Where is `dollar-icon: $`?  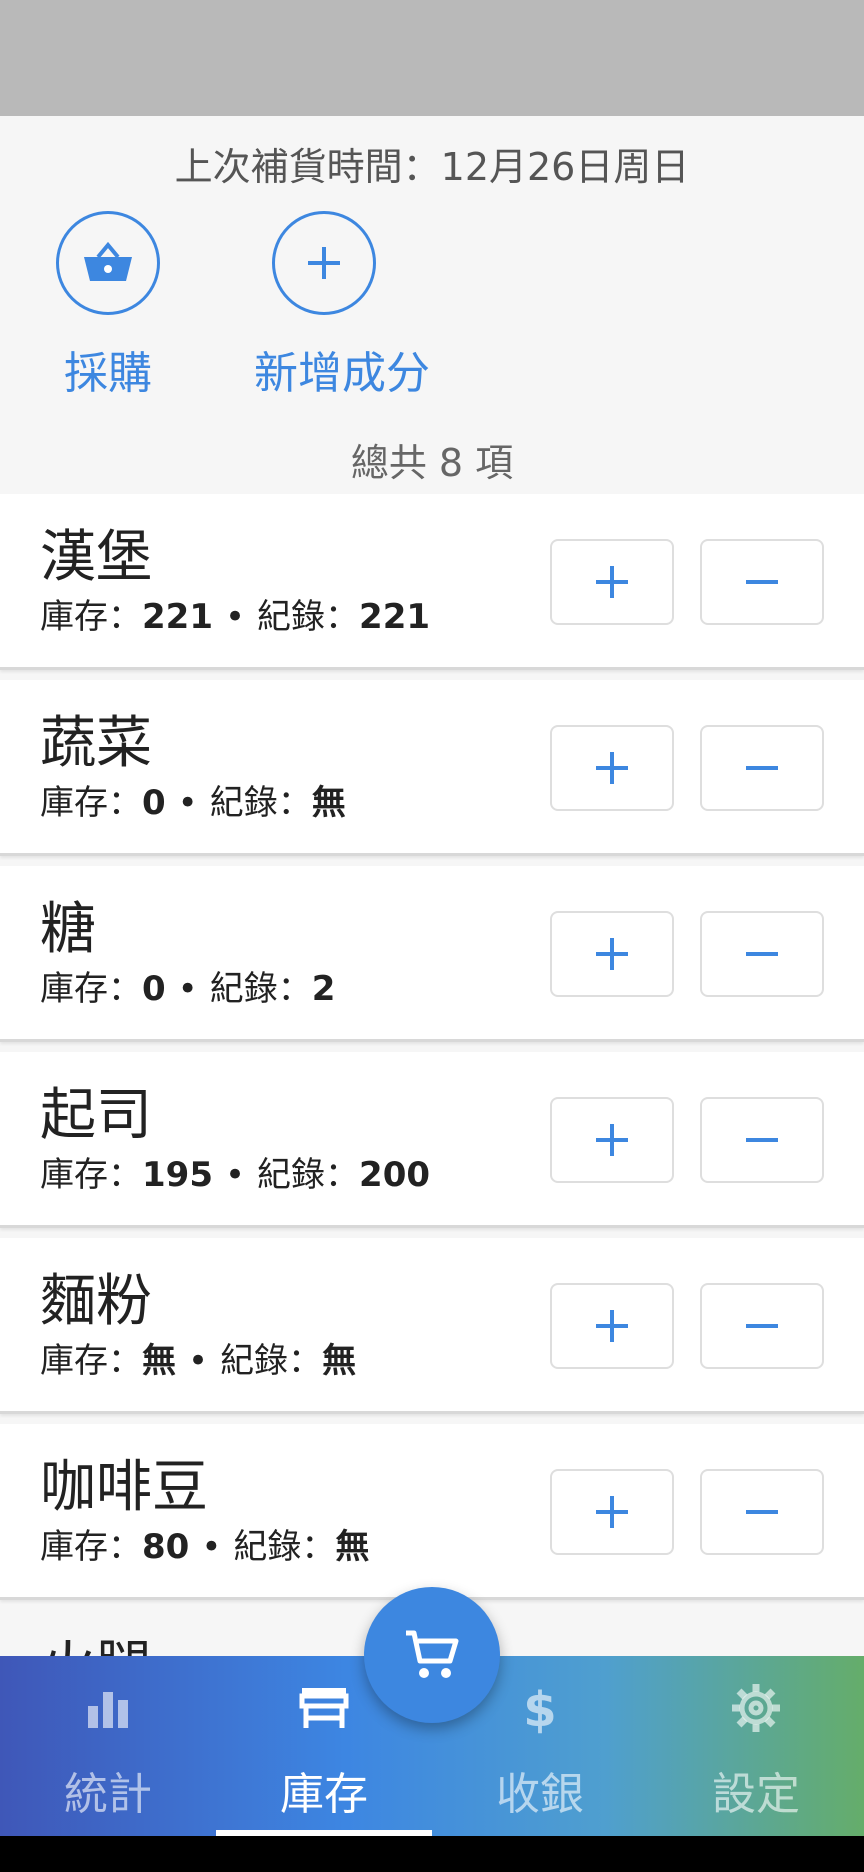
dollar-icon: $ is located at coordinates (539, 1710).